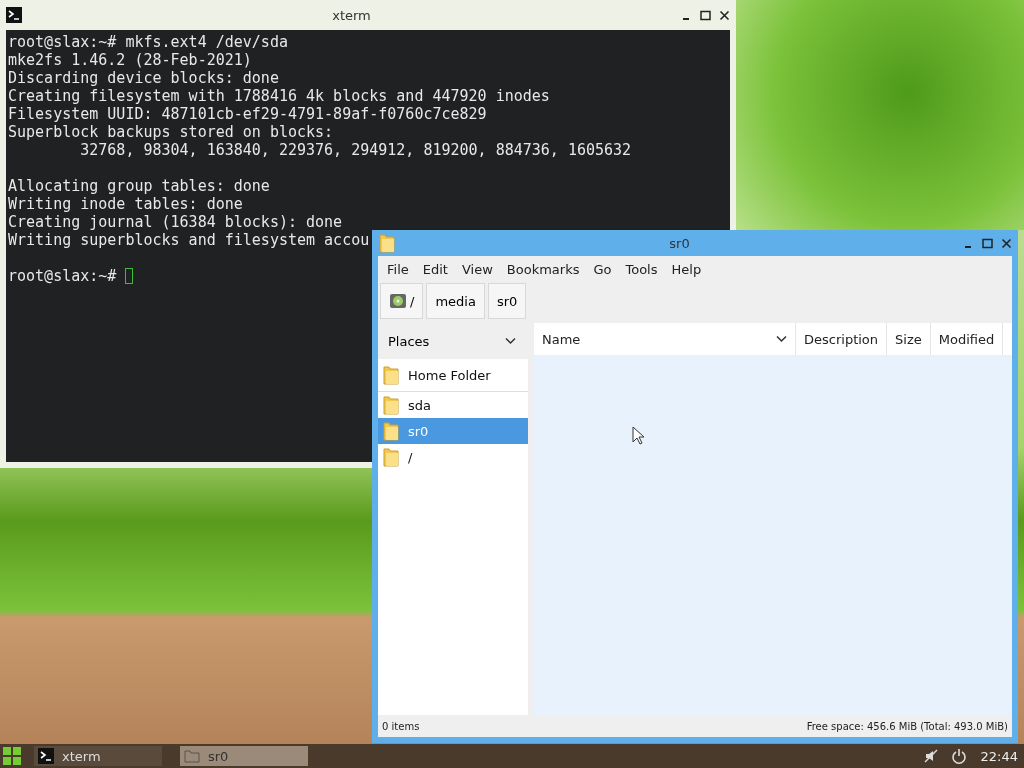  Describe the element at coordinates (12, 756) in the screenshot. I see `app-grid-icon` at that location.